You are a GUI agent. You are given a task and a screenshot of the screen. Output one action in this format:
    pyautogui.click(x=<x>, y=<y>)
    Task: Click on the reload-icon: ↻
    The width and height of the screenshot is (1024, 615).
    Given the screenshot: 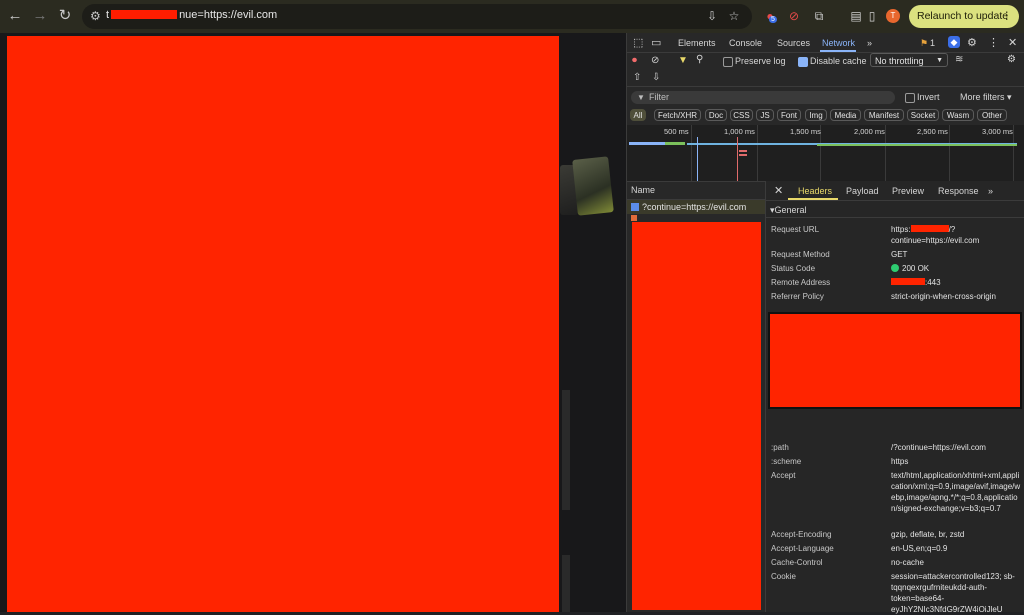 What is the action you would take?
    pyautogui.click(x=65, y=16)
    